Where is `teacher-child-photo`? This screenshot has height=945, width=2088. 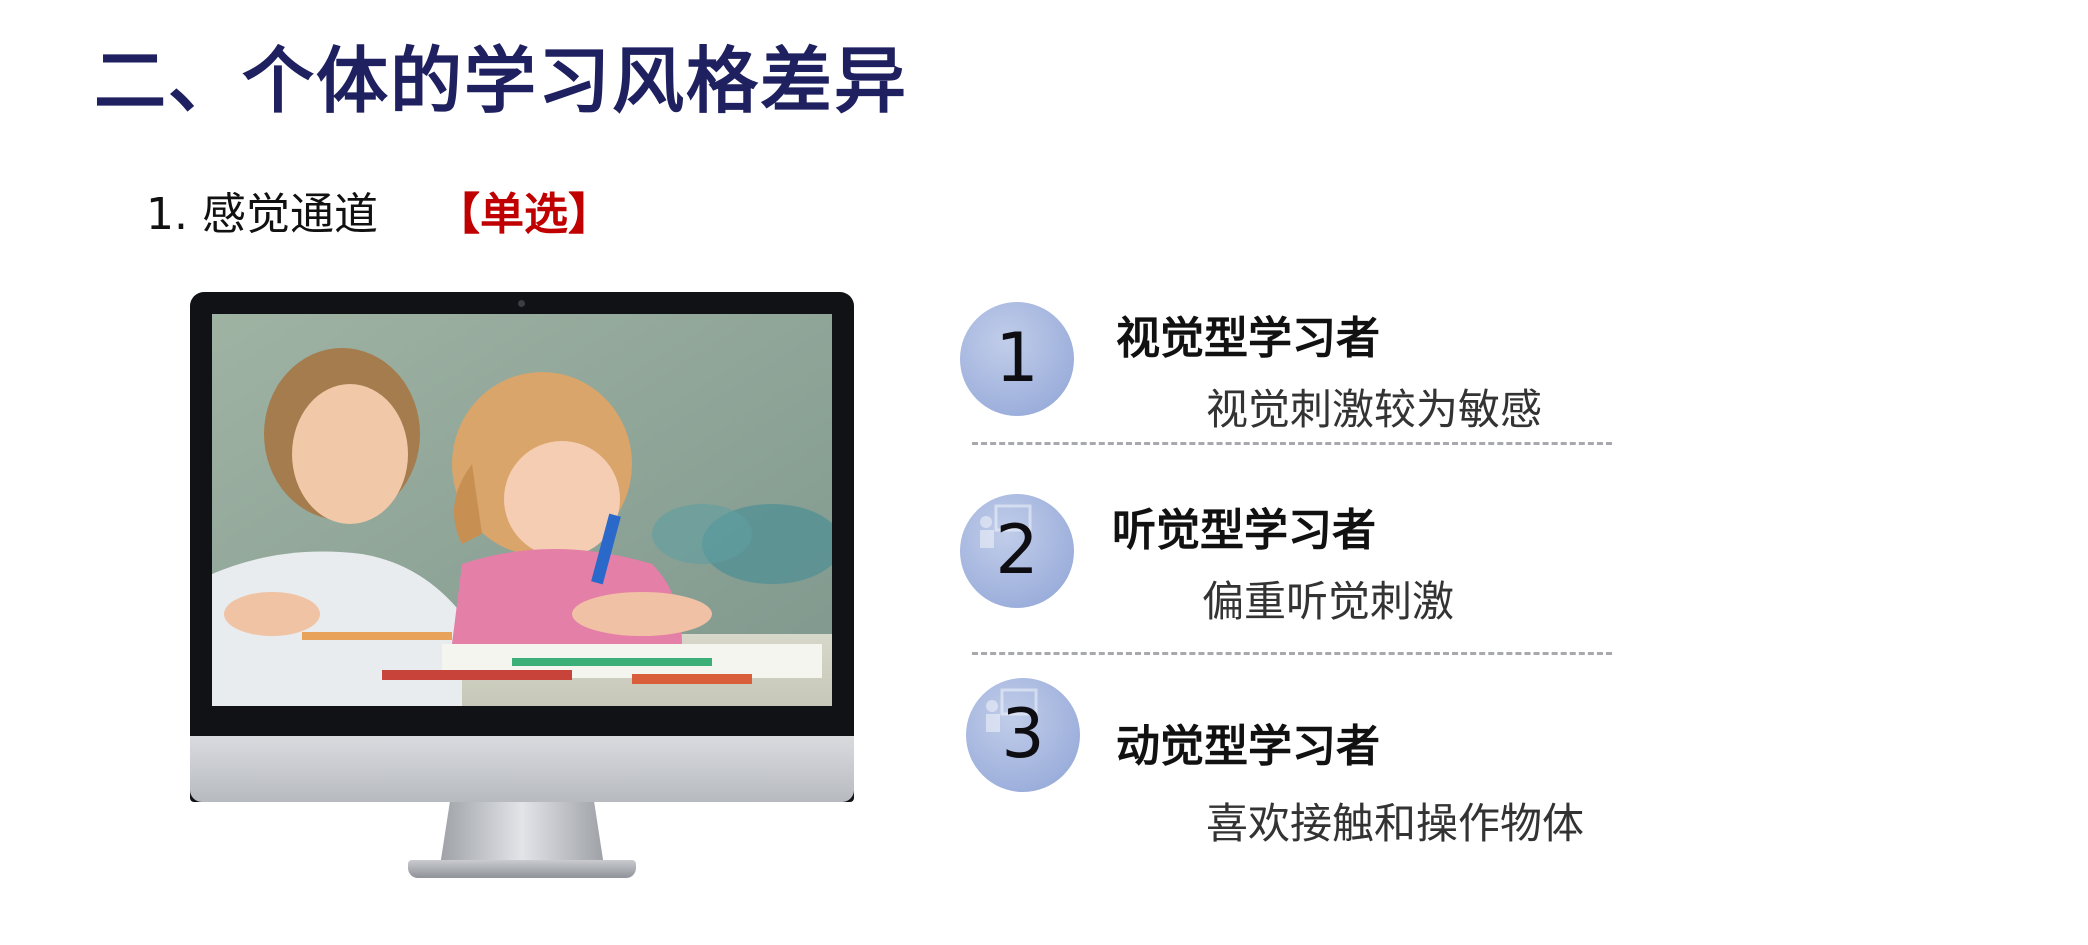 teacher-child-photo is located at coordinates (522, 510).